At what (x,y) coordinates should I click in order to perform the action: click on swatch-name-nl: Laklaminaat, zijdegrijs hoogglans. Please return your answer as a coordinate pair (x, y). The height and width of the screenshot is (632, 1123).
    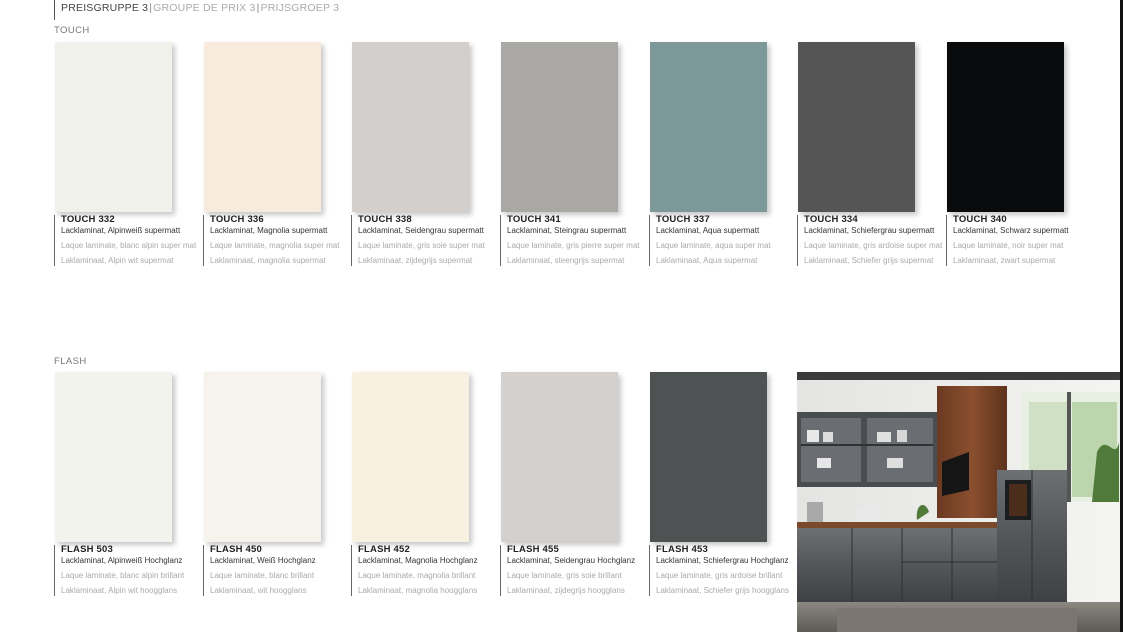
    Looking at the image, I should click on (566, 590).